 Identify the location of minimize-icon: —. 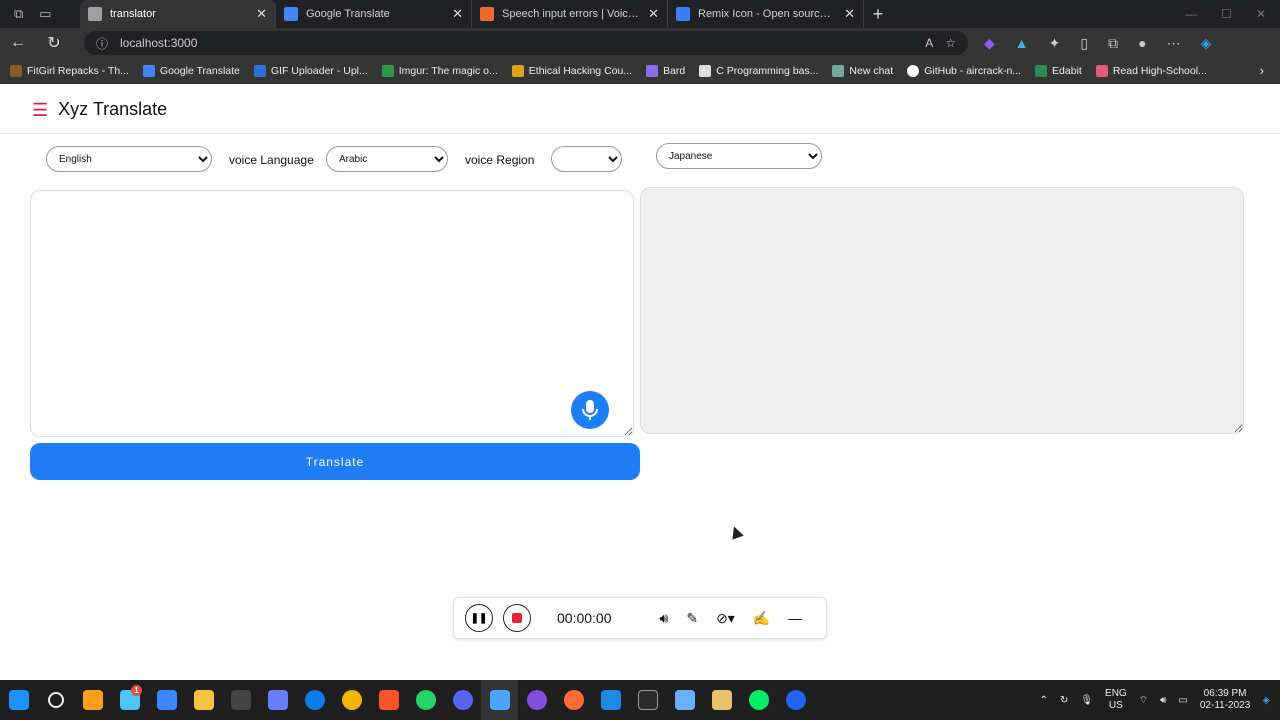
(1191, 14).